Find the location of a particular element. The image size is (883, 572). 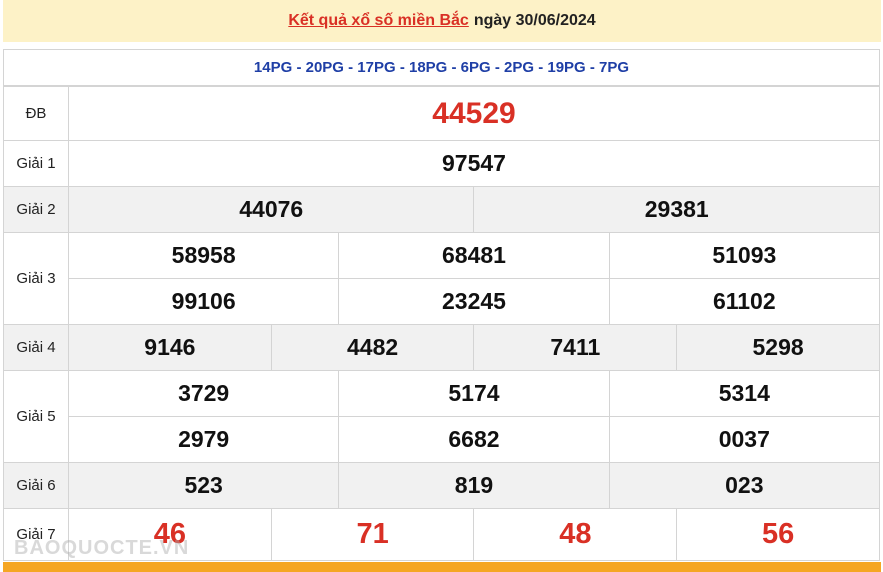

prize-label-g3: Giải 3 is located at coordinates (36, 278).